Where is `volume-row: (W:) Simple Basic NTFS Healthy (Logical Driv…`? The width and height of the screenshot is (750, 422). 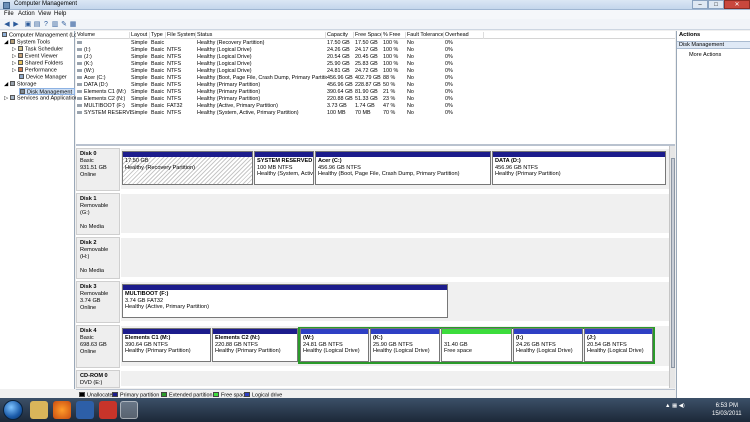 volume-row: (W:) Simple Basic NTFS Healthy (Logical Driv… is located at coordinates (375, 71).